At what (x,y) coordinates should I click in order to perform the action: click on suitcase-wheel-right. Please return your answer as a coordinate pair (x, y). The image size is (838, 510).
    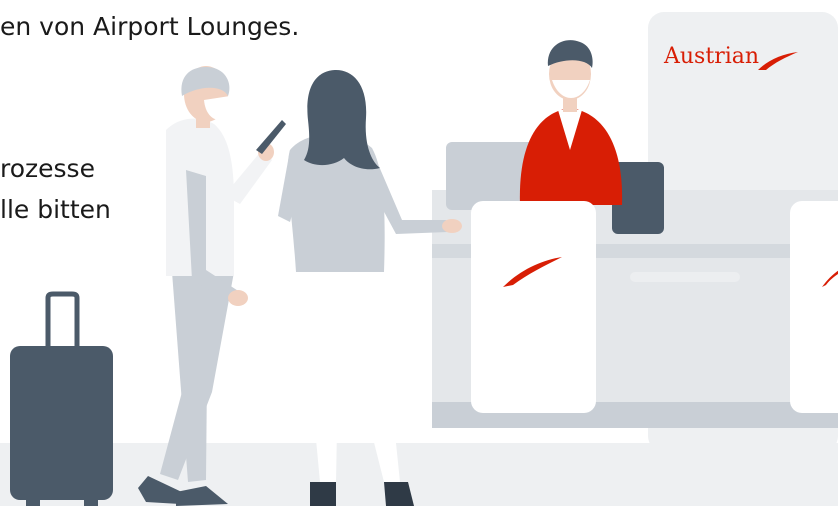
    Looking at the image, I should click on (91, 502).